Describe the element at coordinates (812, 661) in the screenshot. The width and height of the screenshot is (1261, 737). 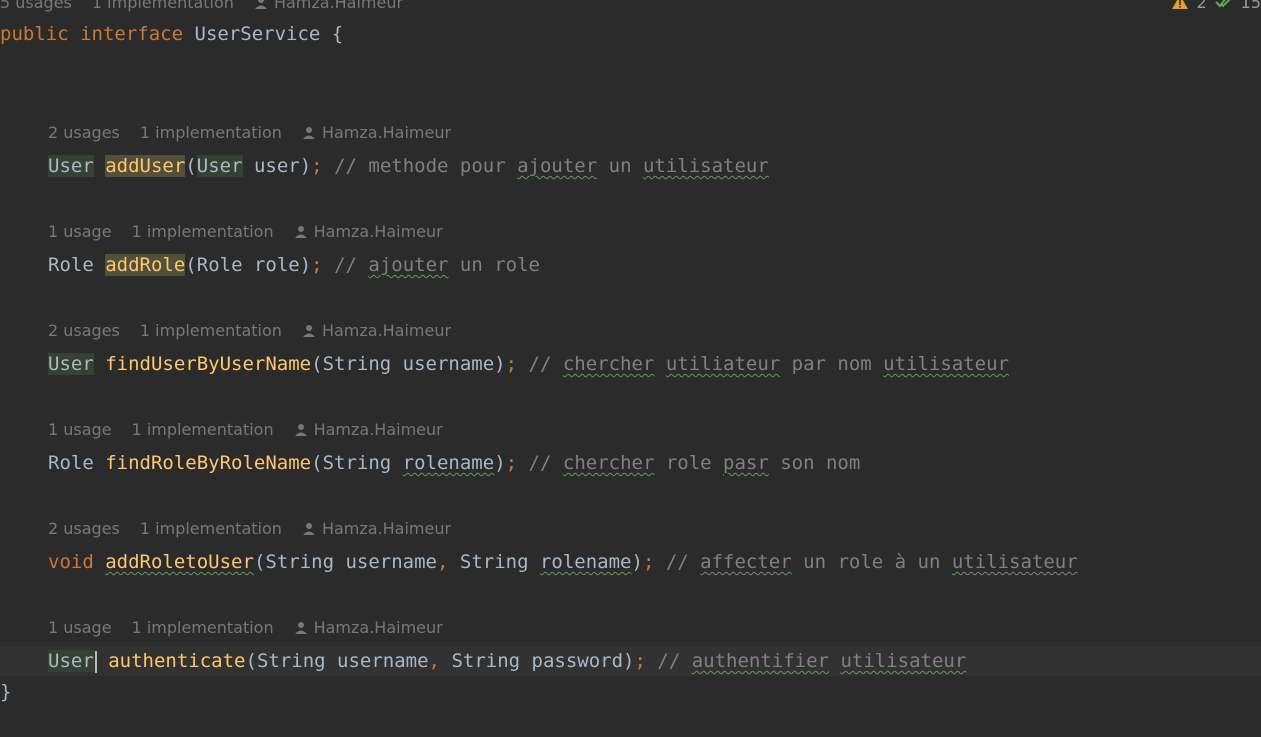
I see `comment: // authentifier utilisateur` at that location.